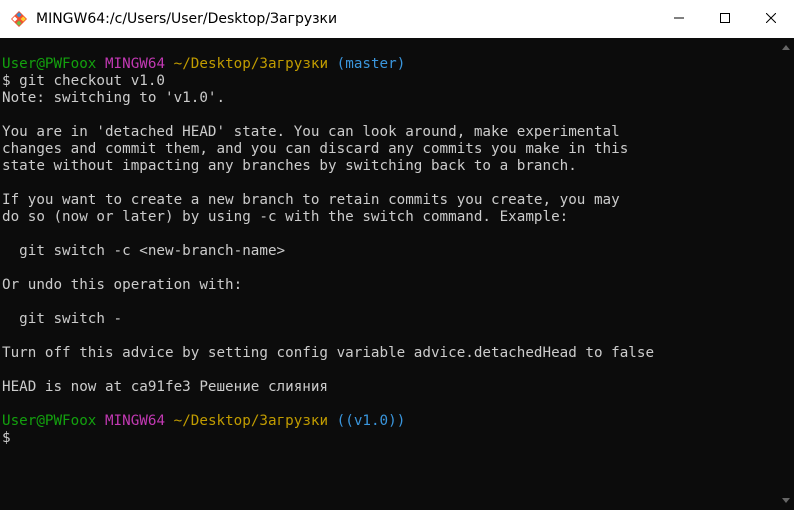 The width and height of the screenshot is (794, 510). I want to click on prompt-branch: (master), so click(371, 64).